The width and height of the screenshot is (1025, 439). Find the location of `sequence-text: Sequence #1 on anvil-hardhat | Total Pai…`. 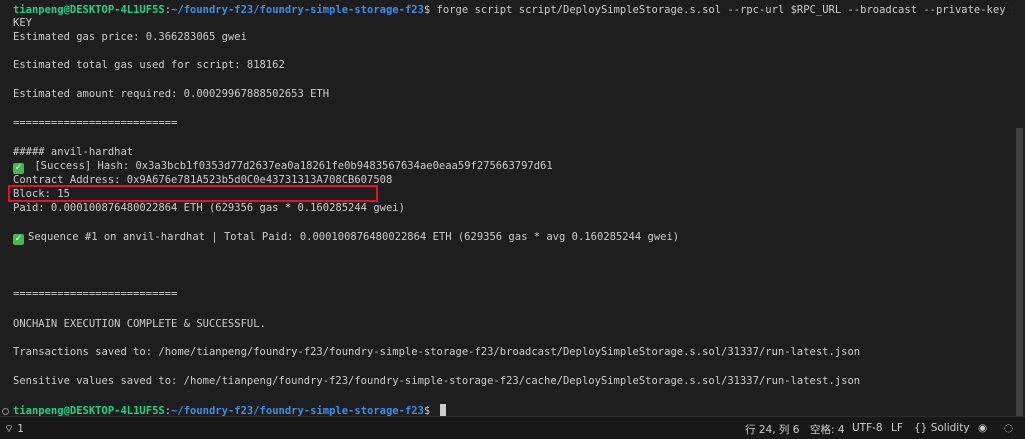

sequence-text: Sequence #1 on anvil-hardhat | Total Pai… is located at coordinates (354, 237).